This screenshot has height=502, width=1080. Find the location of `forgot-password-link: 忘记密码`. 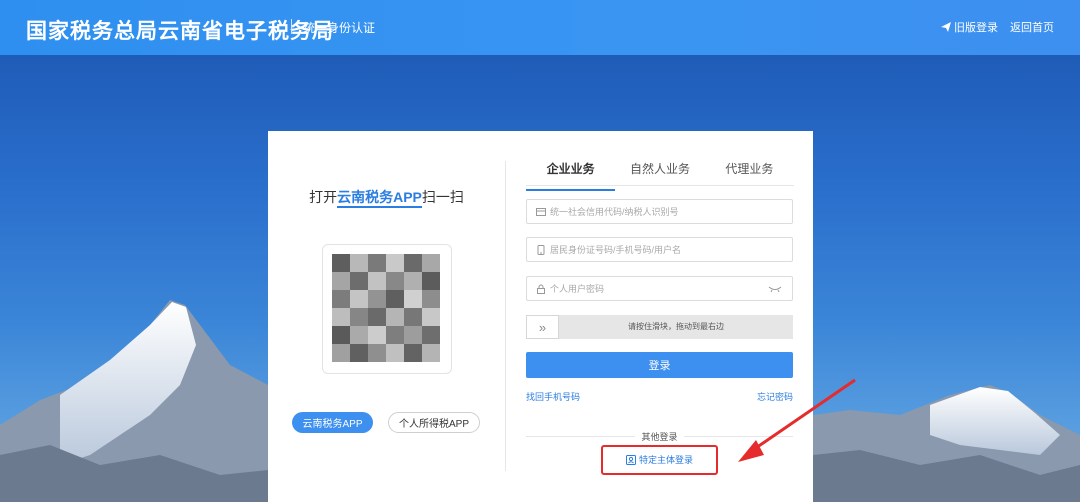

forgot-password-link: 忘记密码 is located at coordinates (775, 396).